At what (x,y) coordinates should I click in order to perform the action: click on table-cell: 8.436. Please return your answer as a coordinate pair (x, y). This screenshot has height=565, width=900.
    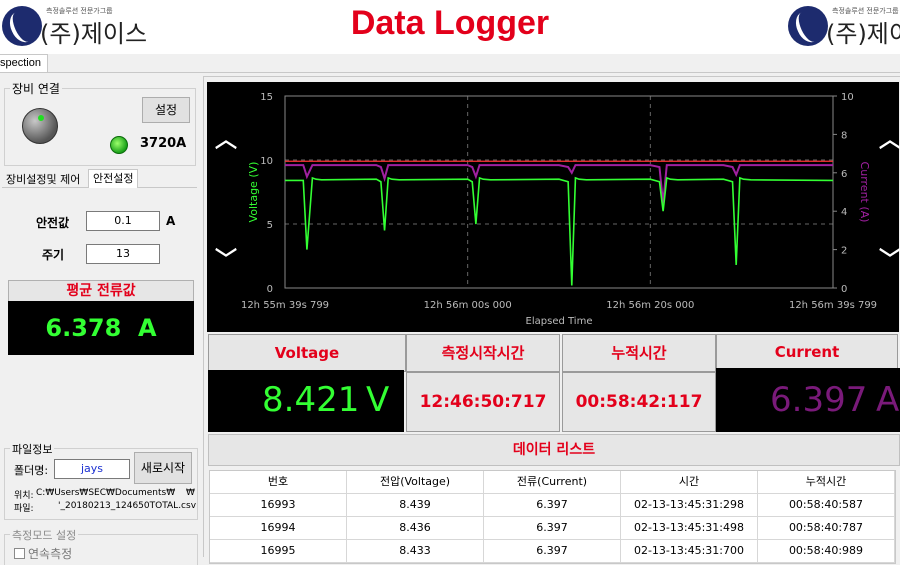
    Looking at the image, I should click on (415, 528).